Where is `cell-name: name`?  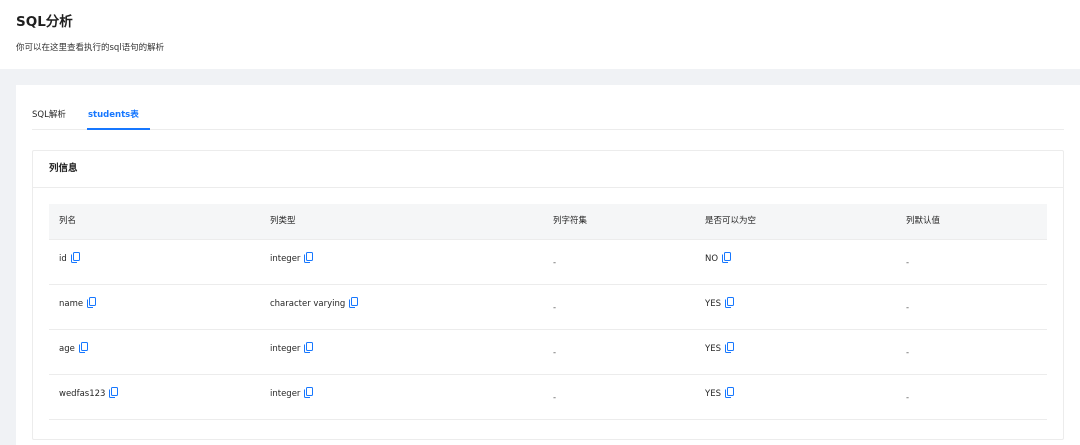 cell-name: name is located at coordinates (78, 303).